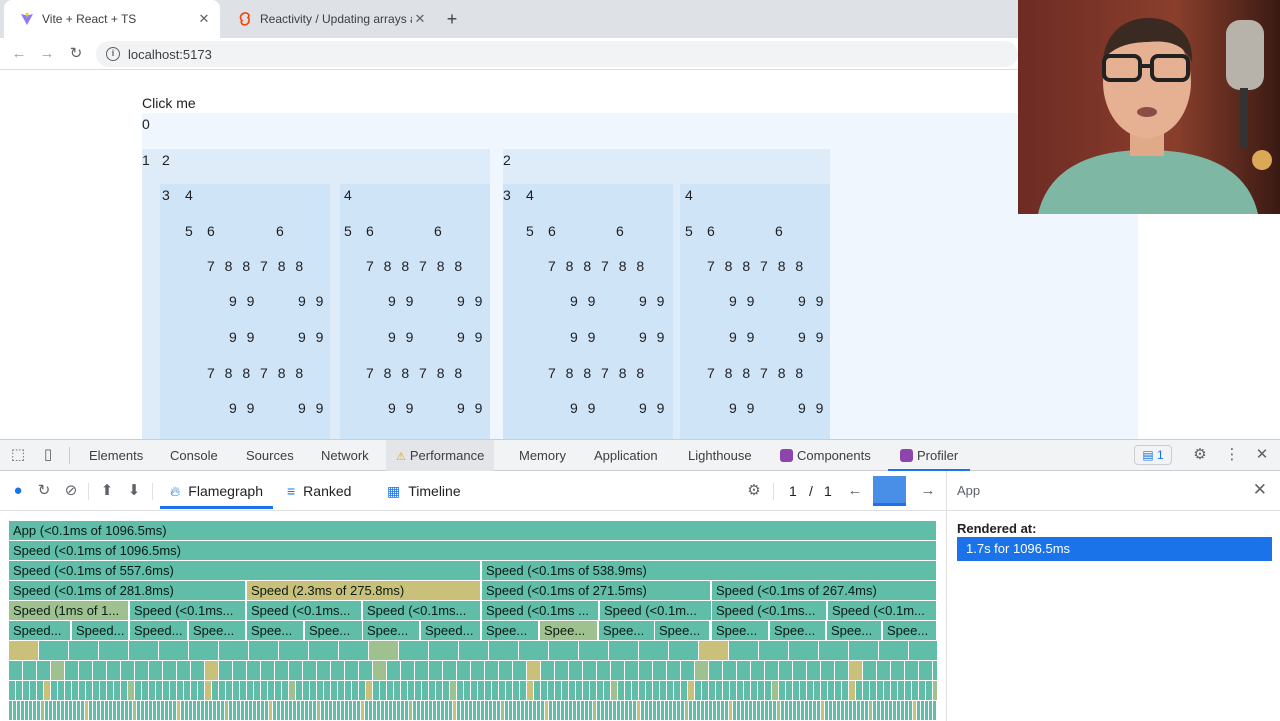  What do you see at coordinates (440, 455) in the screenshot?
I see `tab-performance: ⚠ Performance` at bounding box center [440, 455].